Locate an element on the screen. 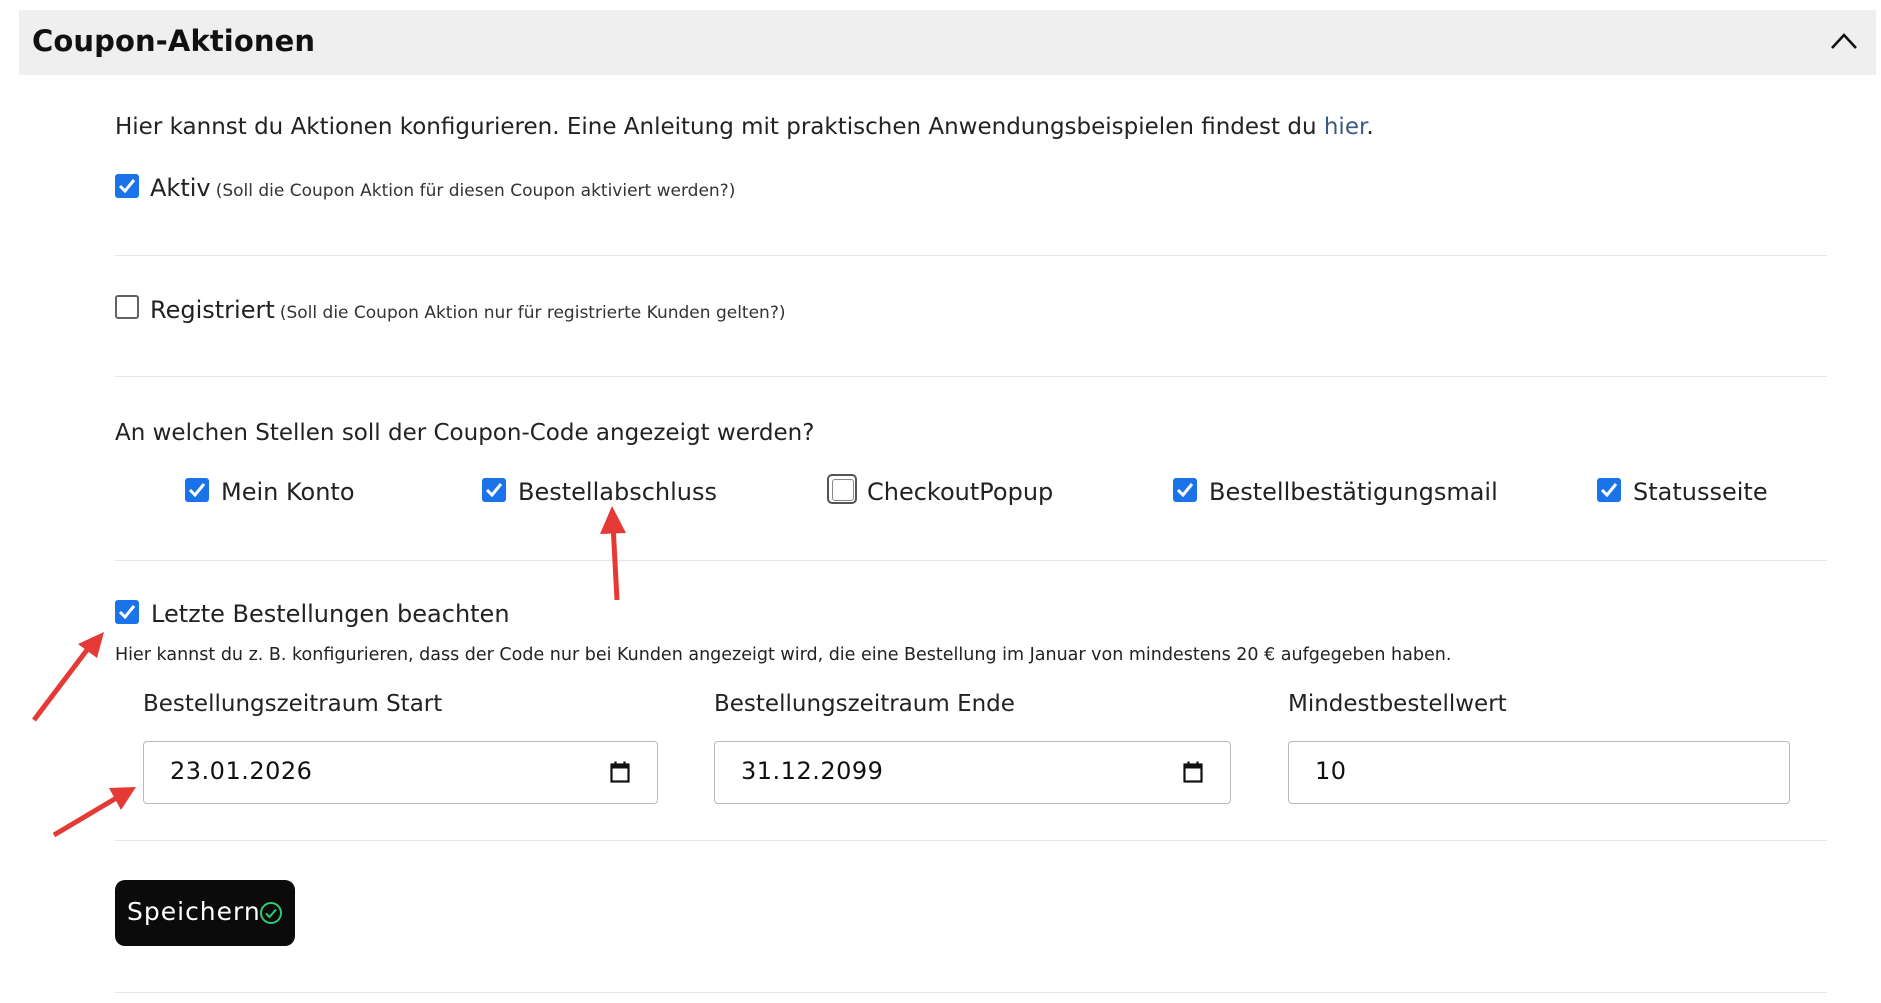  save-button-label: Speichern is located at coordinates (194, 911).